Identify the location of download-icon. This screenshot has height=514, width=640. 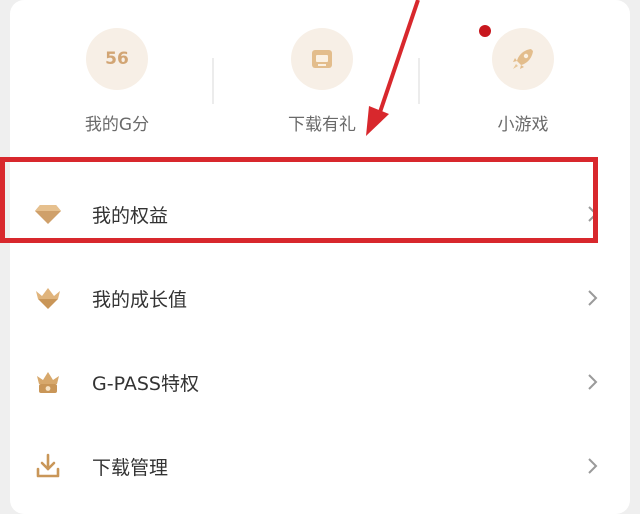
(48, 466).